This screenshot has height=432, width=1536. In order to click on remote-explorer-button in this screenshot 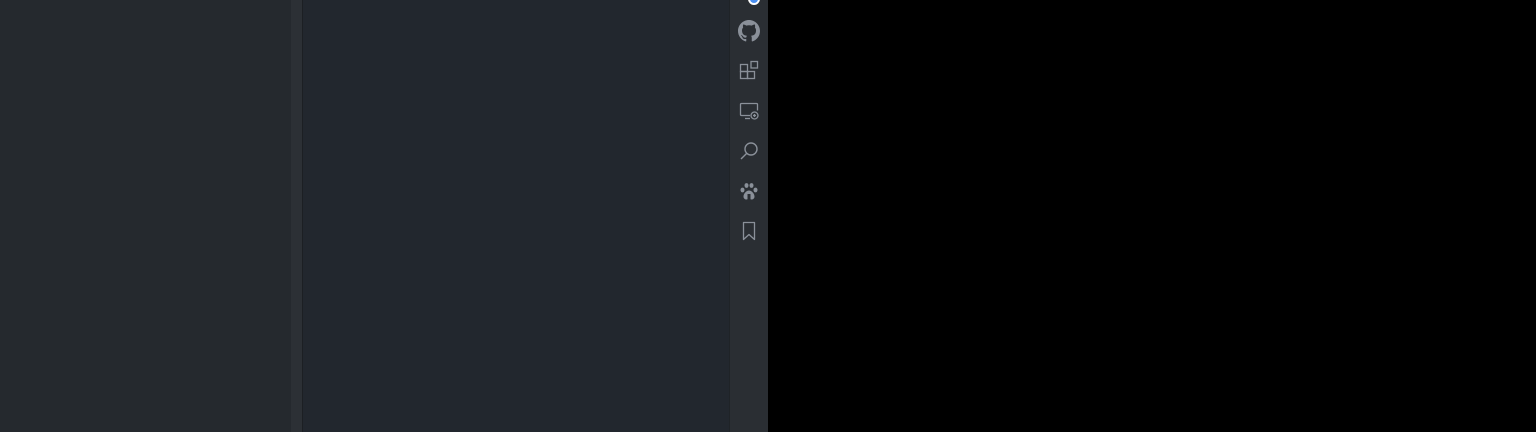, I will do `click(749, 111)`.